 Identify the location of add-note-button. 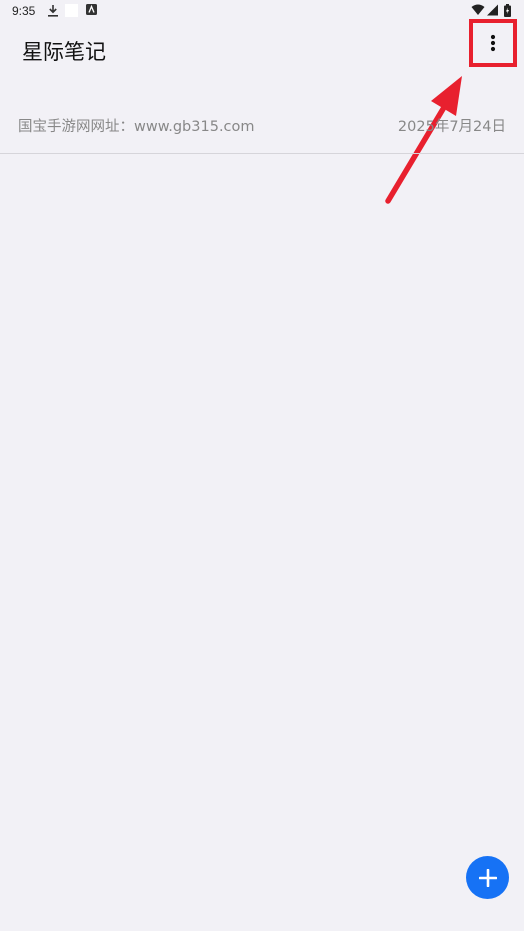
(487, 877).